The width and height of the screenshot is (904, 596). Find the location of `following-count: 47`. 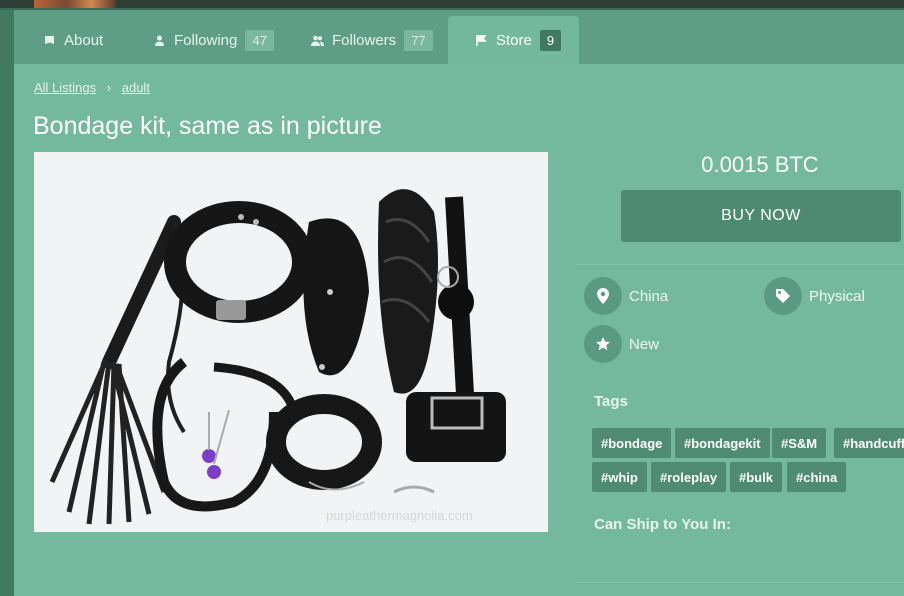

following-count: 47 is located at coordinates (259, 40).